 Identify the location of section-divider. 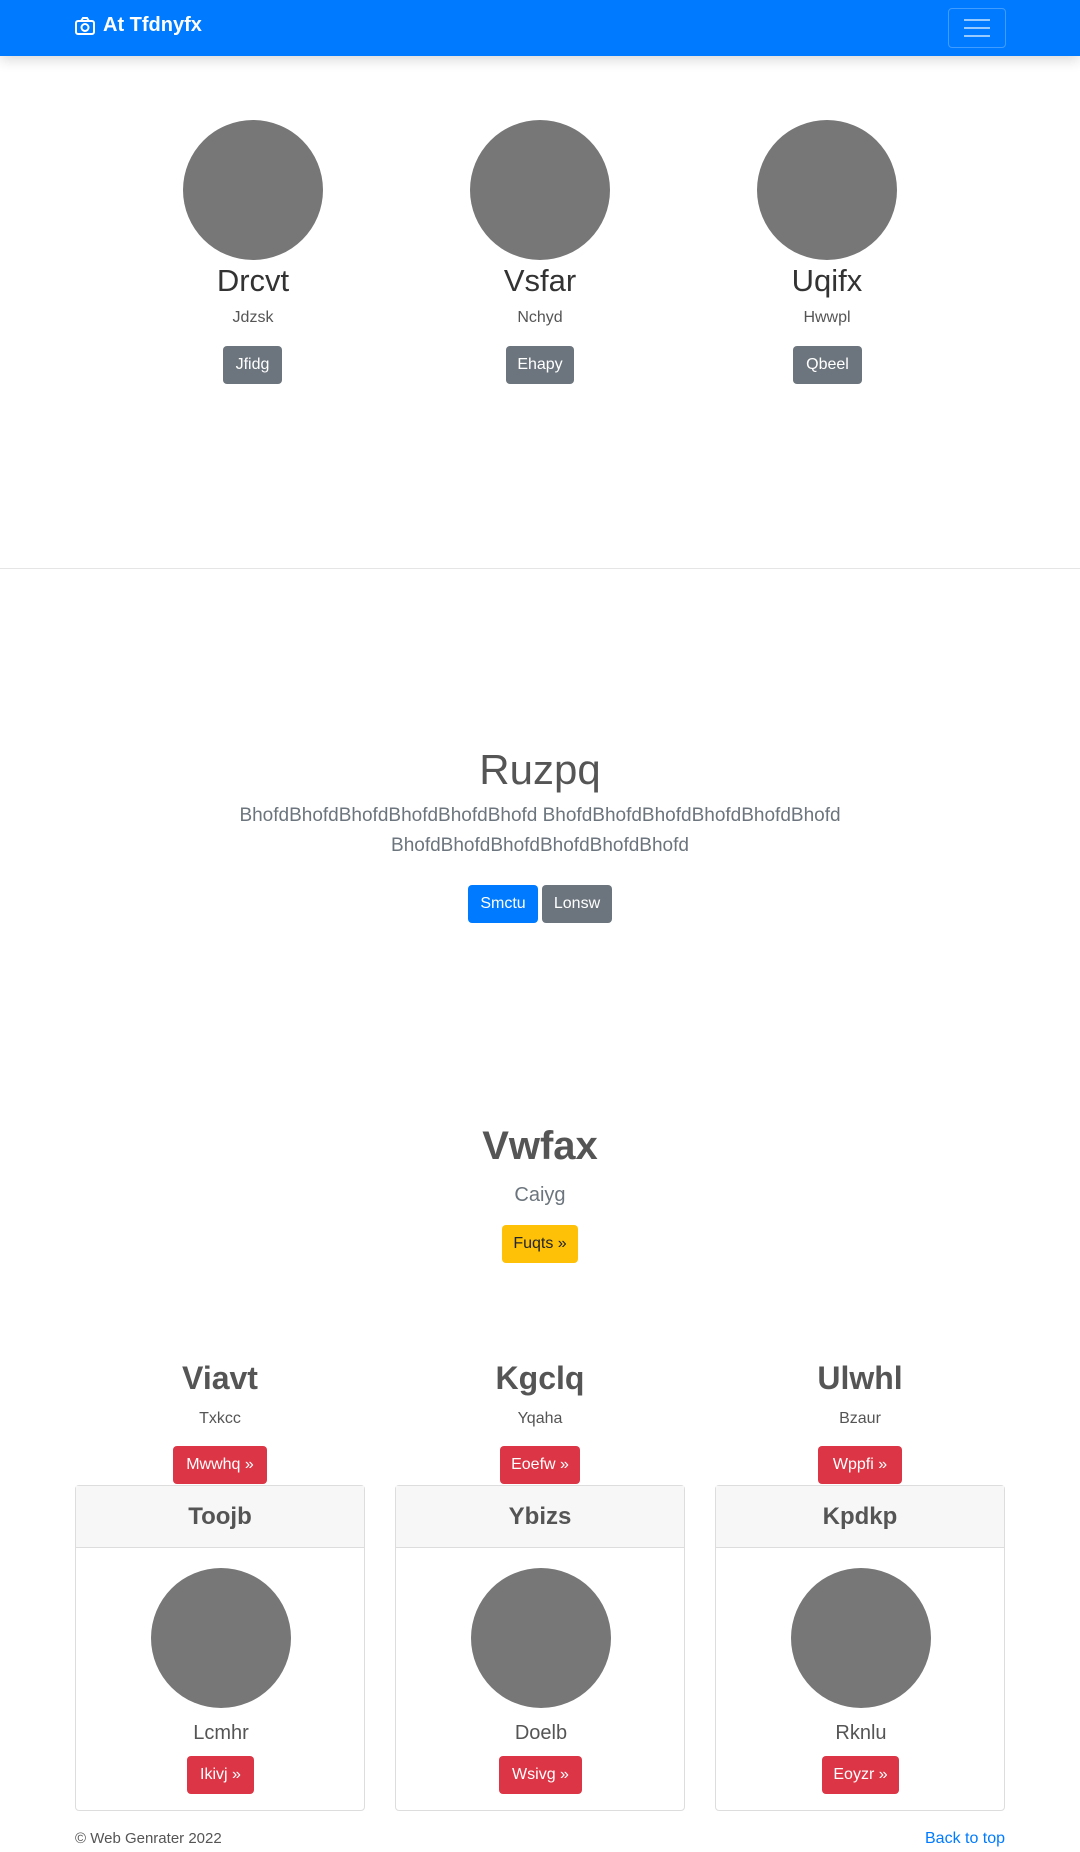
(540, 568).